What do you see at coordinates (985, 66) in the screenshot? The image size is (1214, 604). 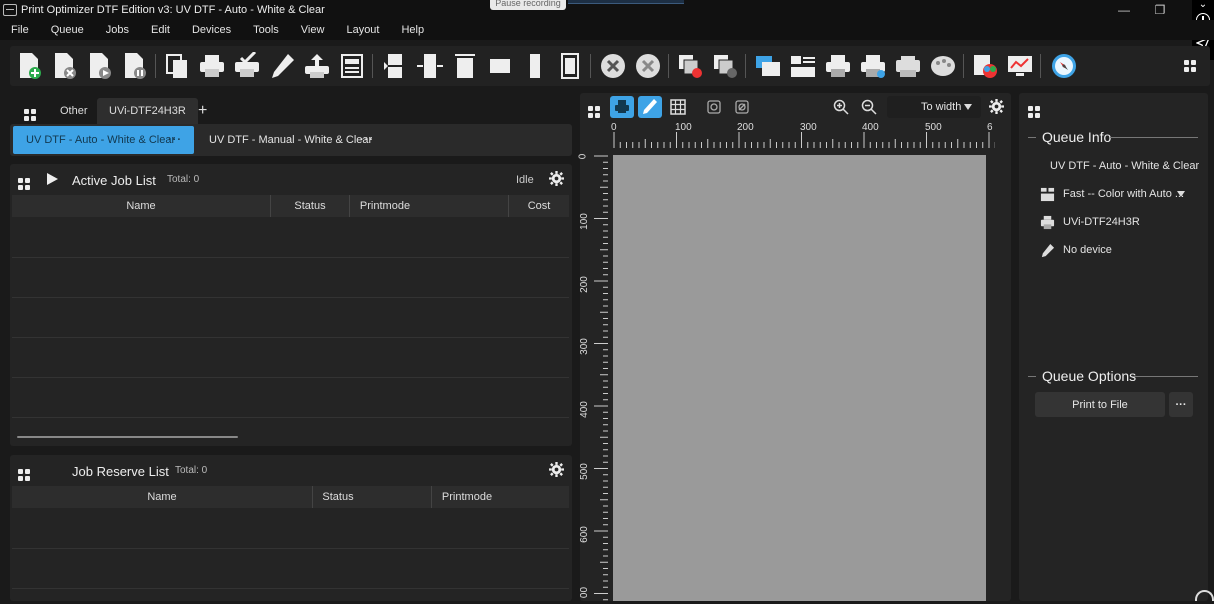 I see `color-profile-icon` at bounding box center [985, 66].